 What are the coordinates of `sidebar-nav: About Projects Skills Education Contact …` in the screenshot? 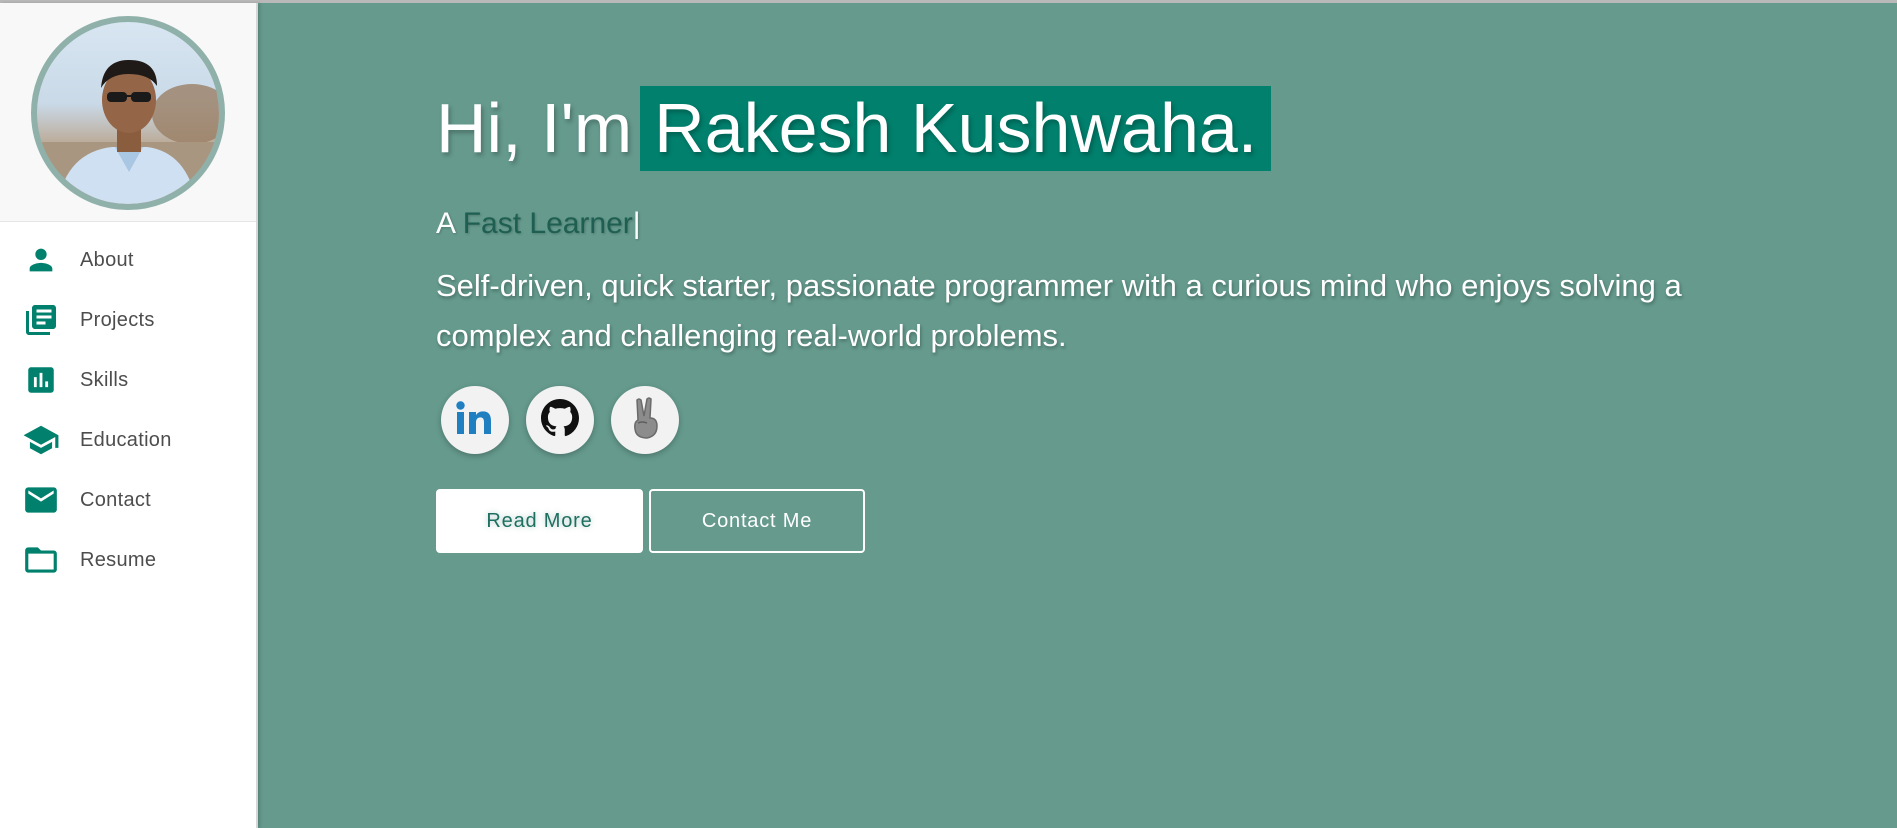 It's located at (128, 406).